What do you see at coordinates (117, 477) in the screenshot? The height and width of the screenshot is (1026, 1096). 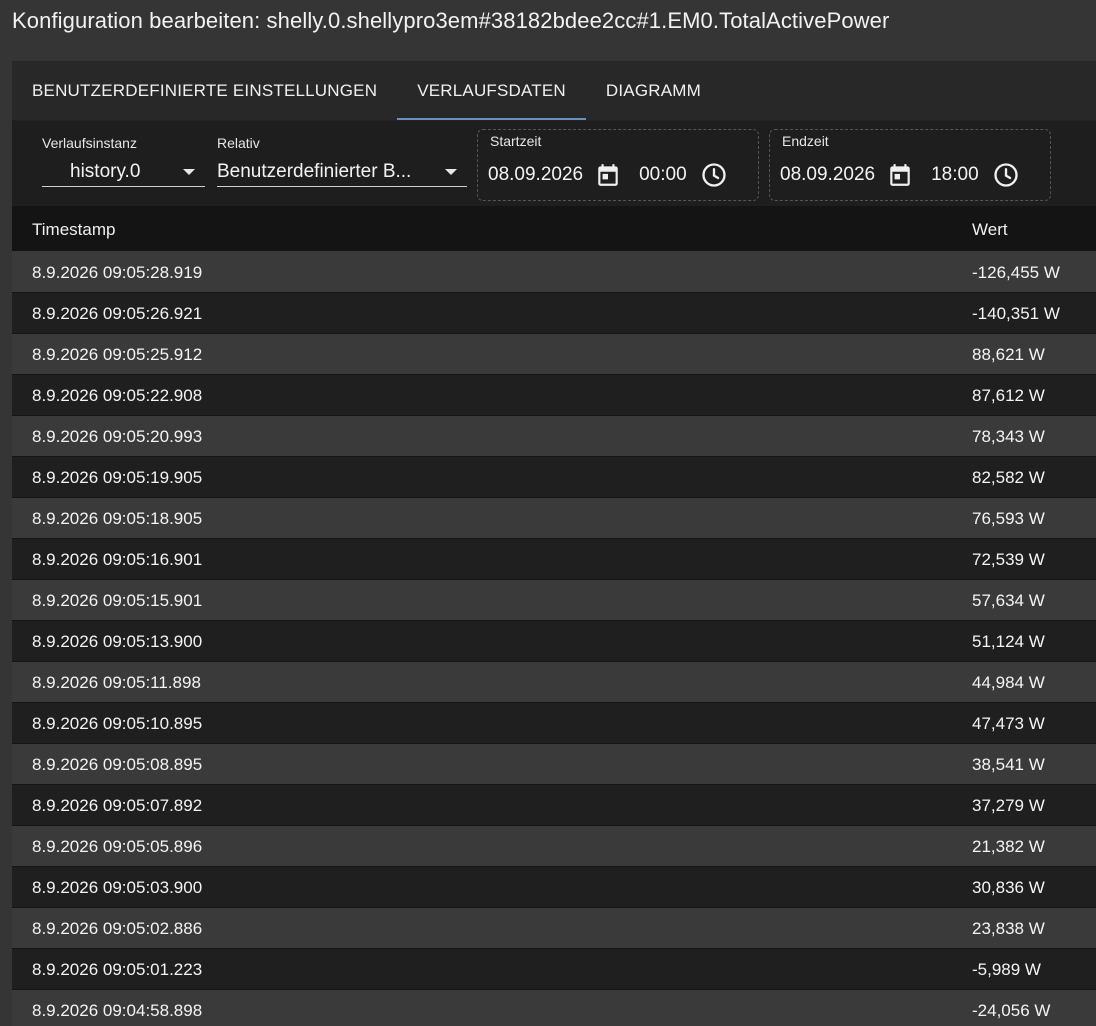 I see `cell-timestamp: 8.9.2026 09:05:19.905` at bounding box center [117, 477].